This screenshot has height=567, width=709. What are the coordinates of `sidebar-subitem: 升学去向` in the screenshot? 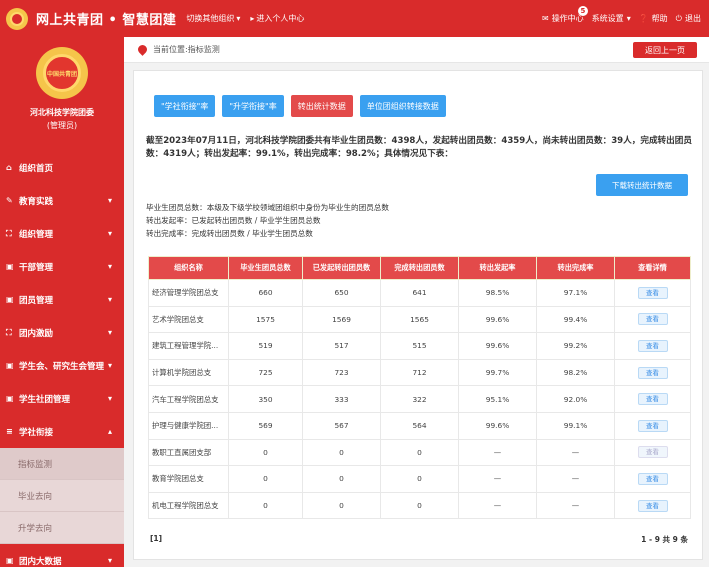 It's located at (62, 528).